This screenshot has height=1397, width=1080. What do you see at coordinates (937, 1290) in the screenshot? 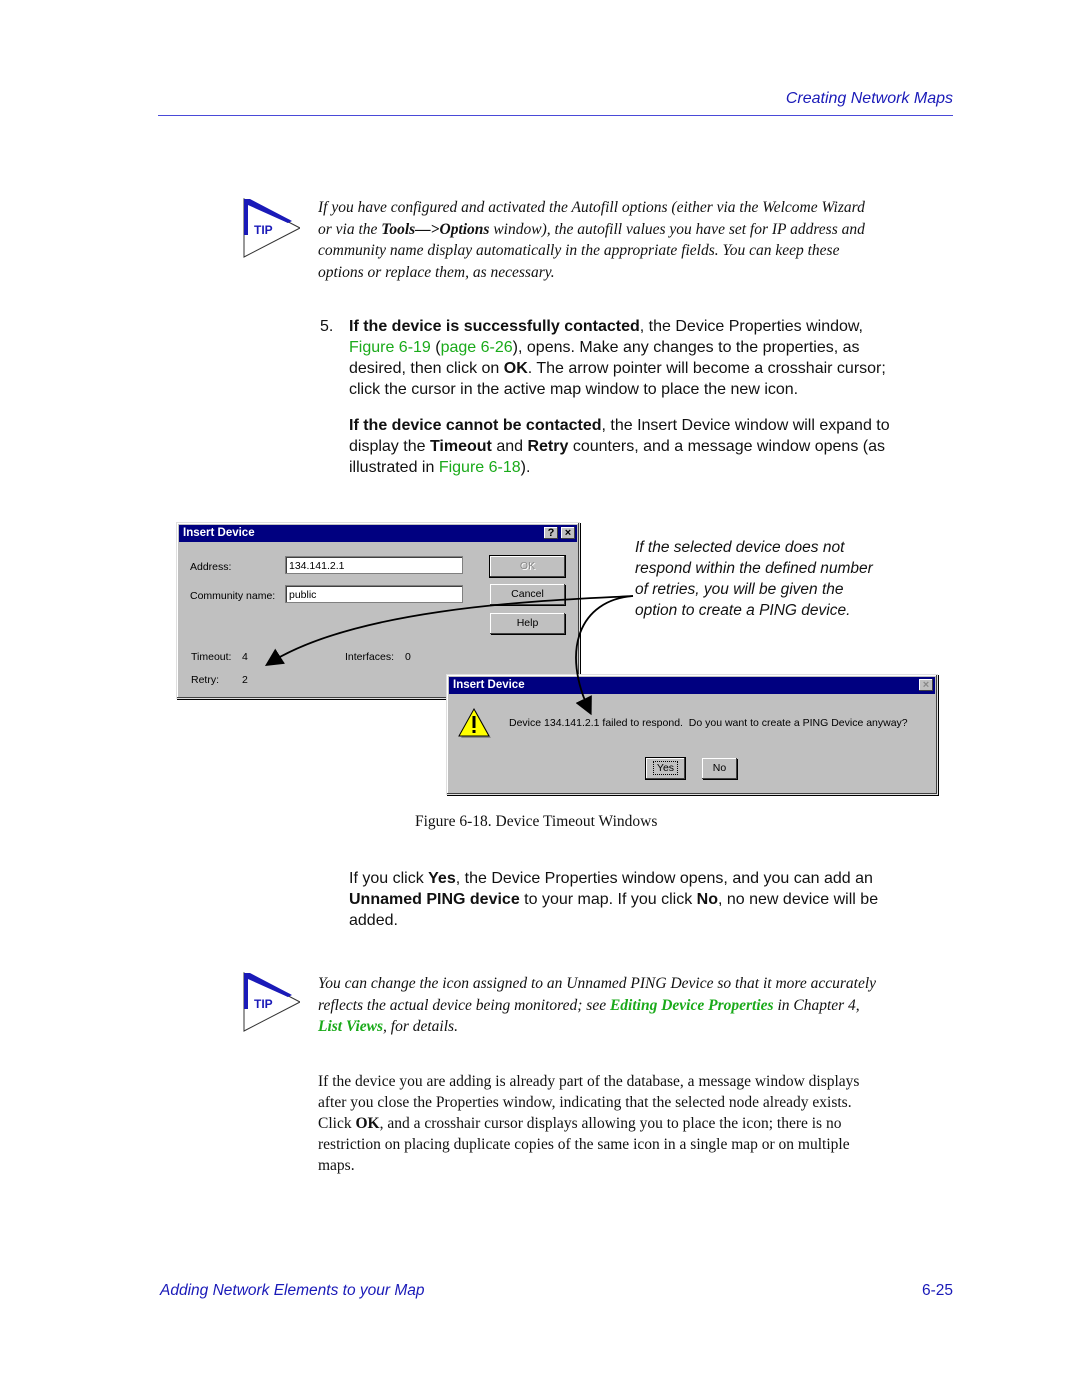
I see `page-number: 6-25` at bounding box center [937, 1290].